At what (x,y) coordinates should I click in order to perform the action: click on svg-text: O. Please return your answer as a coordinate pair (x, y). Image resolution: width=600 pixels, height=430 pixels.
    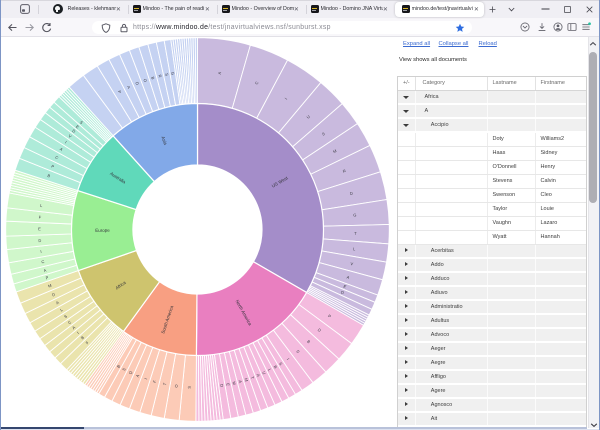
    Looking at the image, I should click on (176, 386).